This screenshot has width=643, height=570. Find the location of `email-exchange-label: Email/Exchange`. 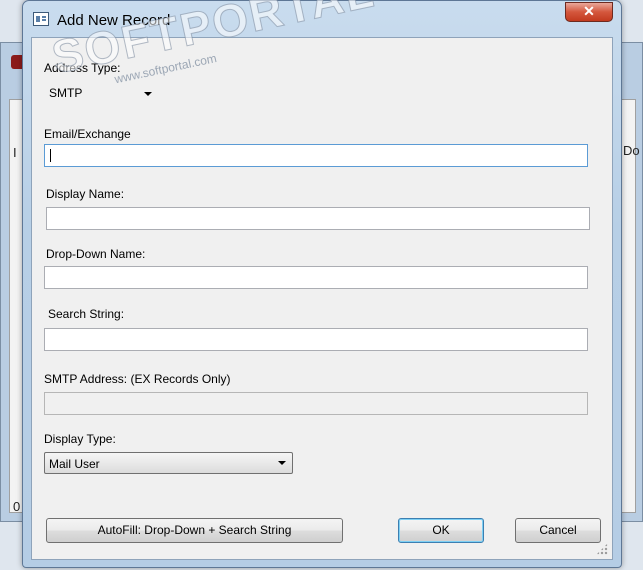

email-exchange-label: Email/Exchange is located at coordinates (87, 134).